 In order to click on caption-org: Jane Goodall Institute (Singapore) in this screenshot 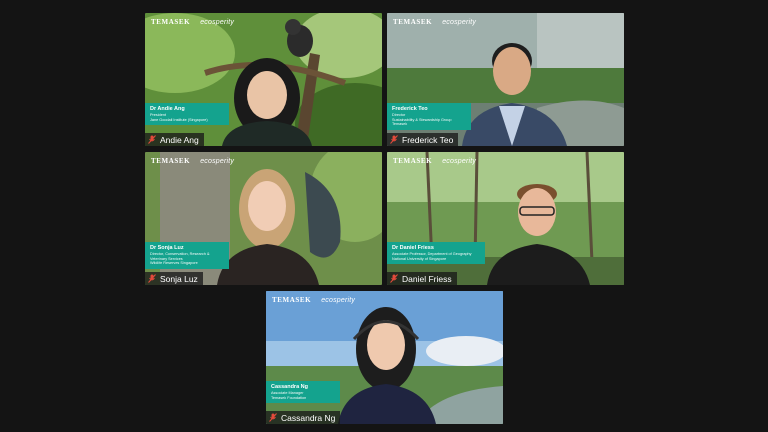, I will do `click(179, 119)`.